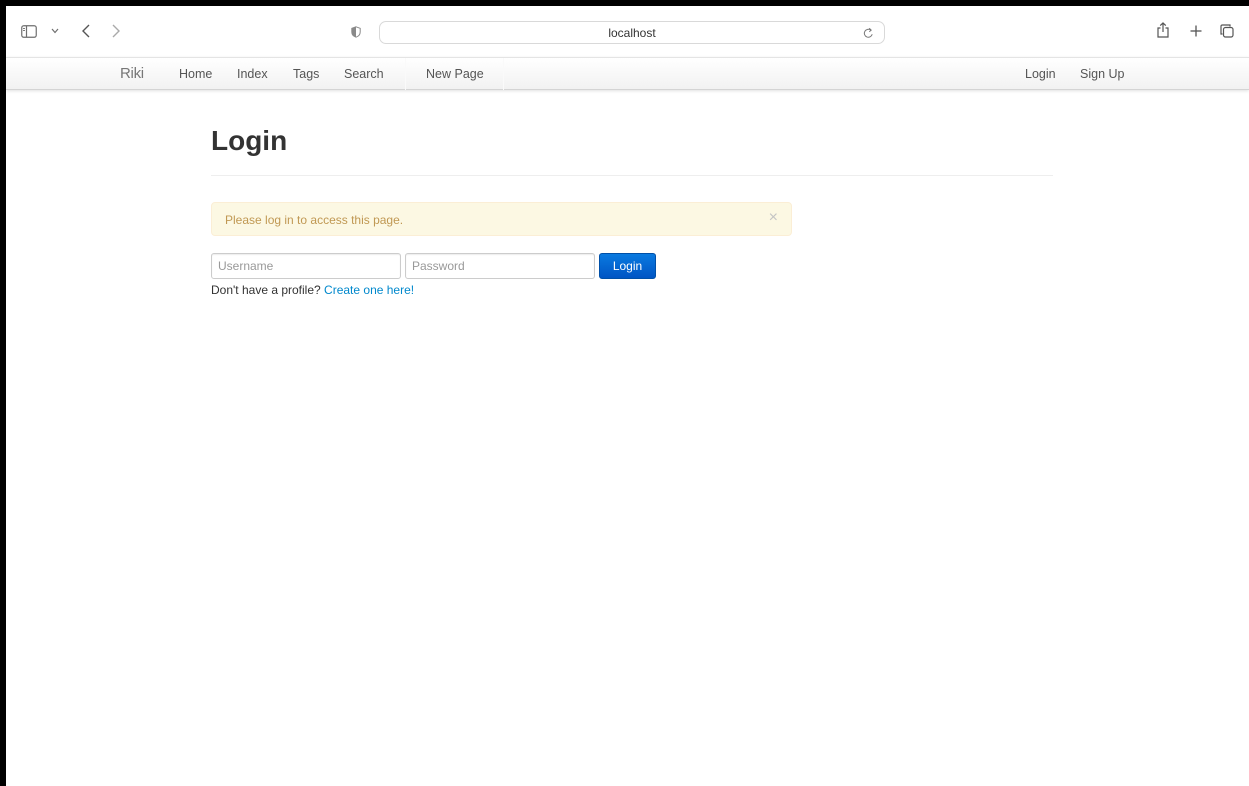 This screenshot has height=786, width=1249. Describe the element at coordinates (455, 74) in the screenshot. I see `nav-new-page: New Page` at that location.